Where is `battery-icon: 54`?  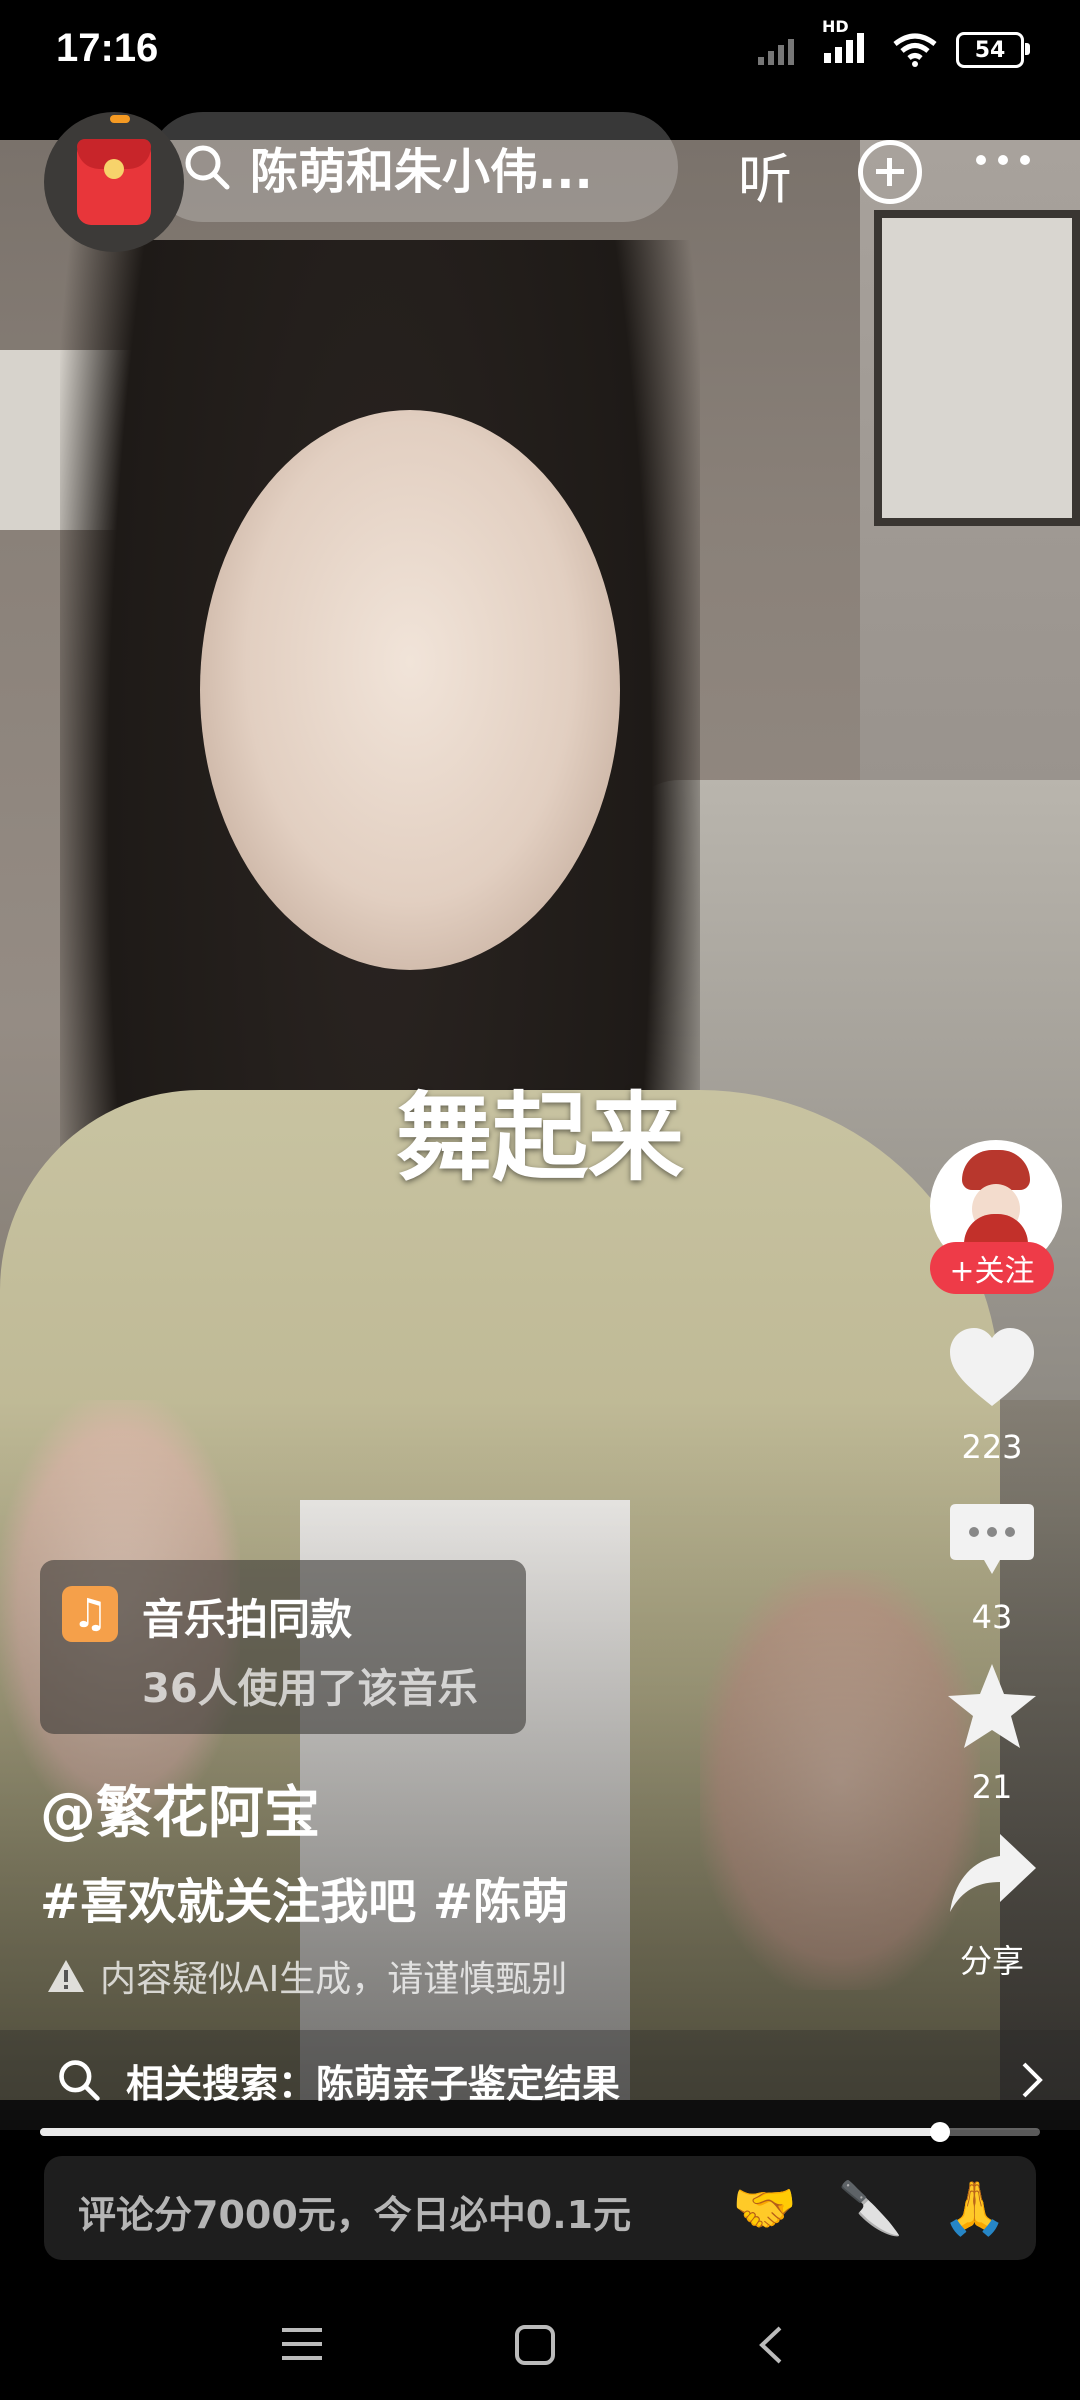
battery-icon: 54 is located at coordinates (993, 50).